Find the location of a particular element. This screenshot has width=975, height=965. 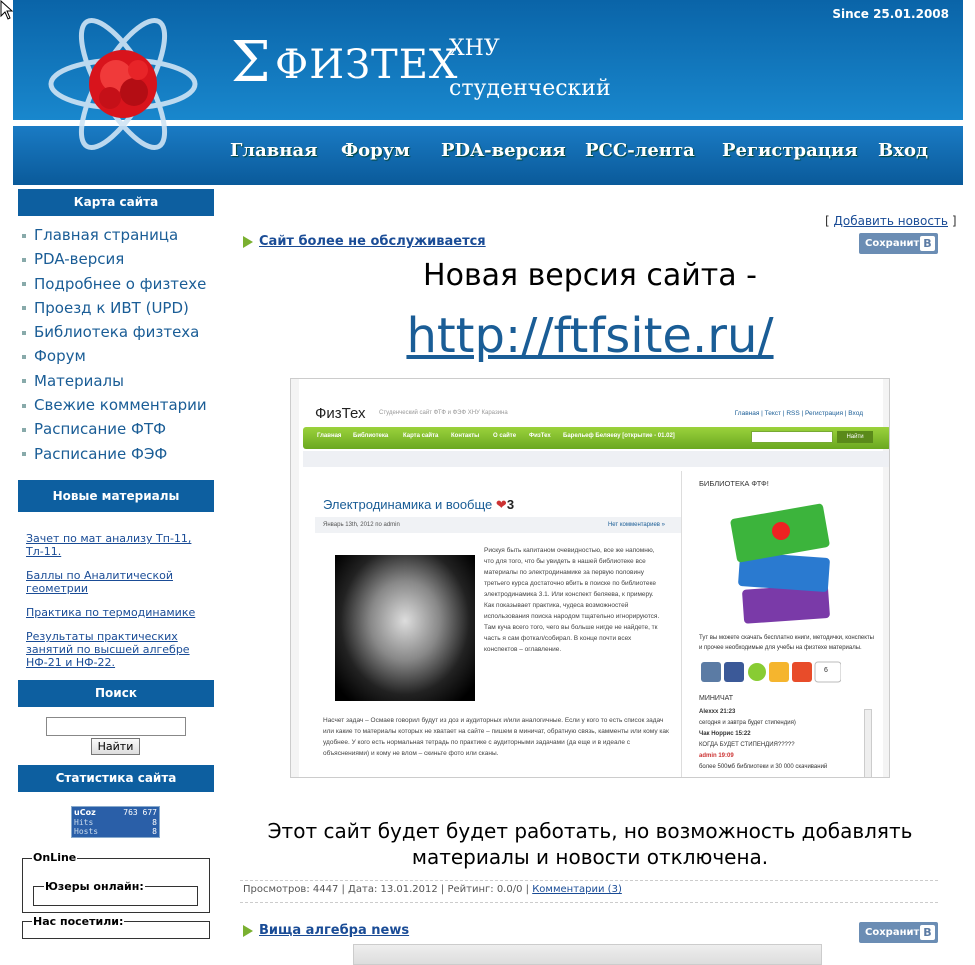

shot-search-input is located at coordinates (792, 437).